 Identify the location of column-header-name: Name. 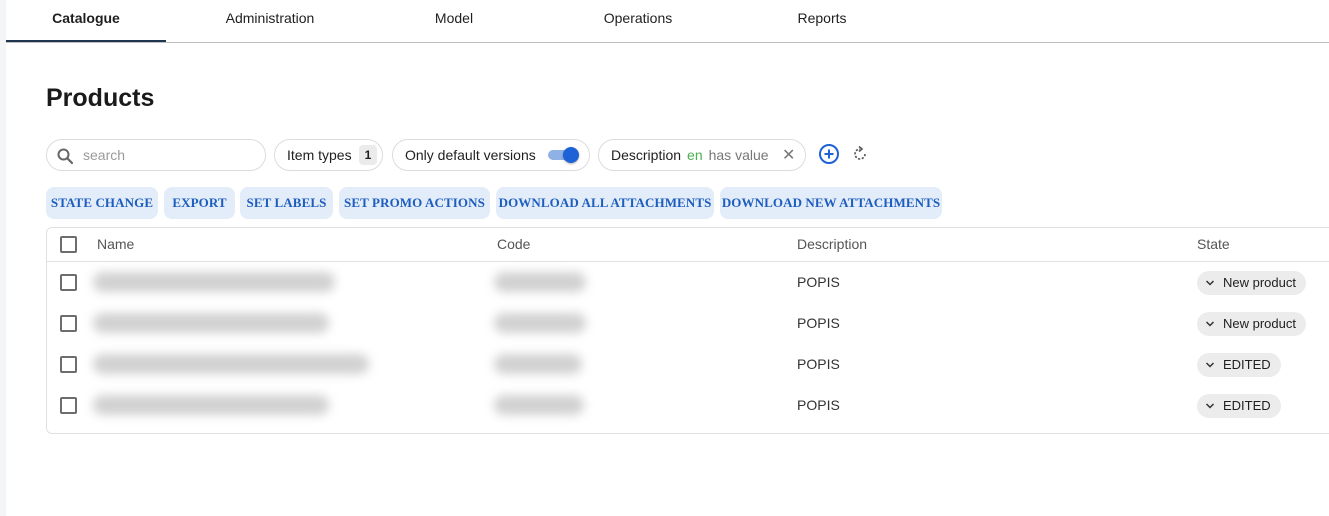
(115, 244).